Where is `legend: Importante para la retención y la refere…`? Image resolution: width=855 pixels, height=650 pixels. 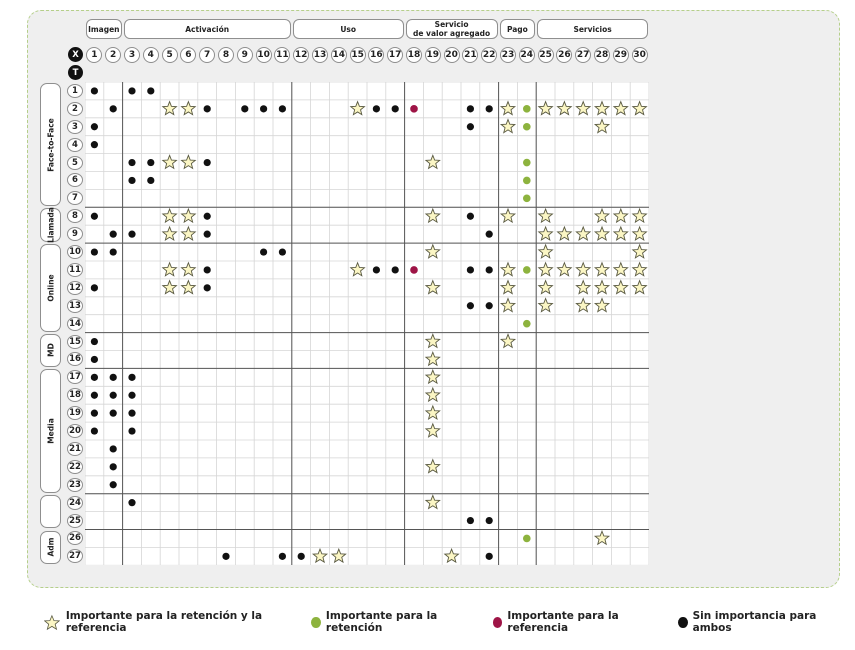 legend: Importante para la retención y la refere… is located at coordinates (449, 622).